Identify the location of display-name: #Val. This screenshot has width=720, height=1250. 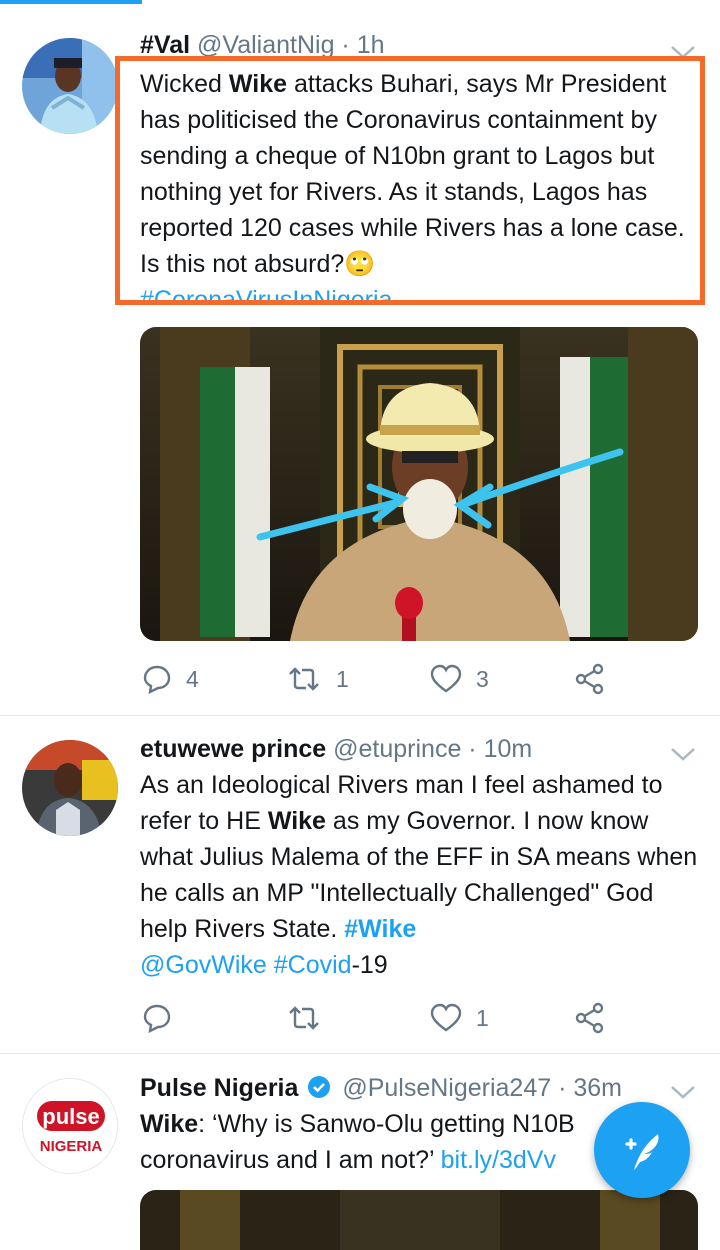
(165, 45).